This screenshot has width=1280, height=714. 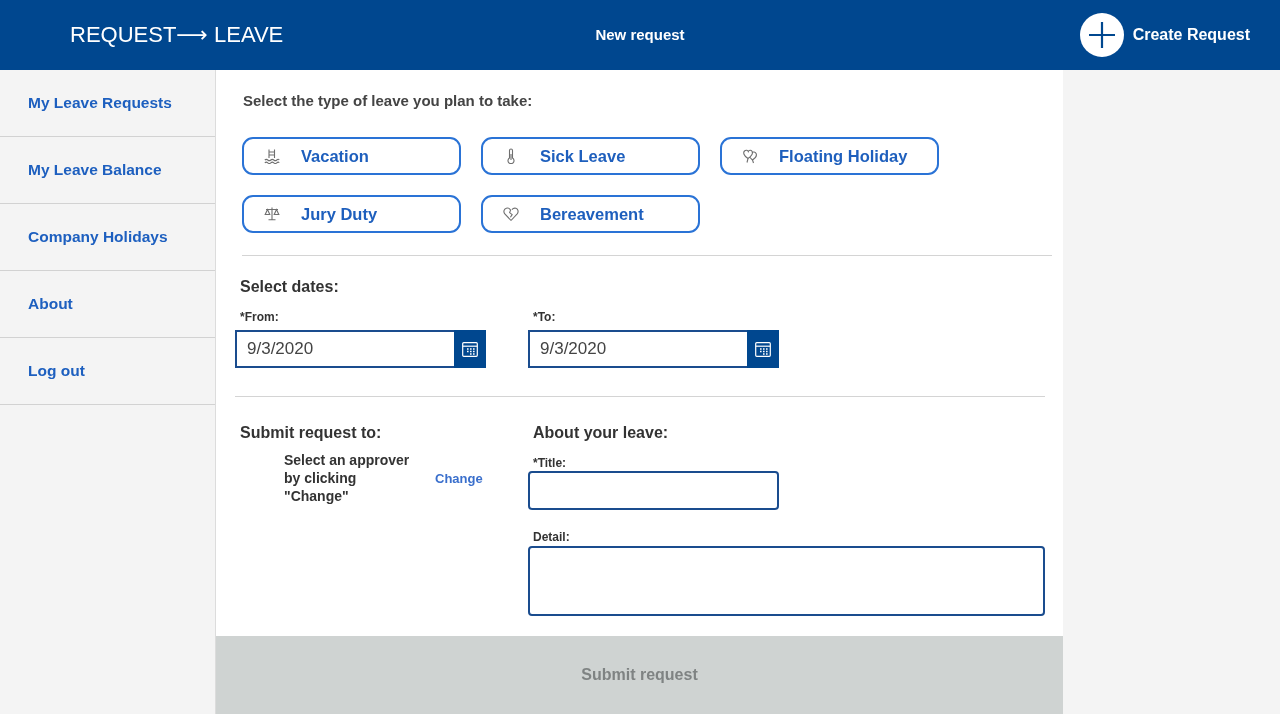 What do you see at coordinates (750, 156) in the screenshot?
I see `balloons-icon` at bounding box center [750, 156].